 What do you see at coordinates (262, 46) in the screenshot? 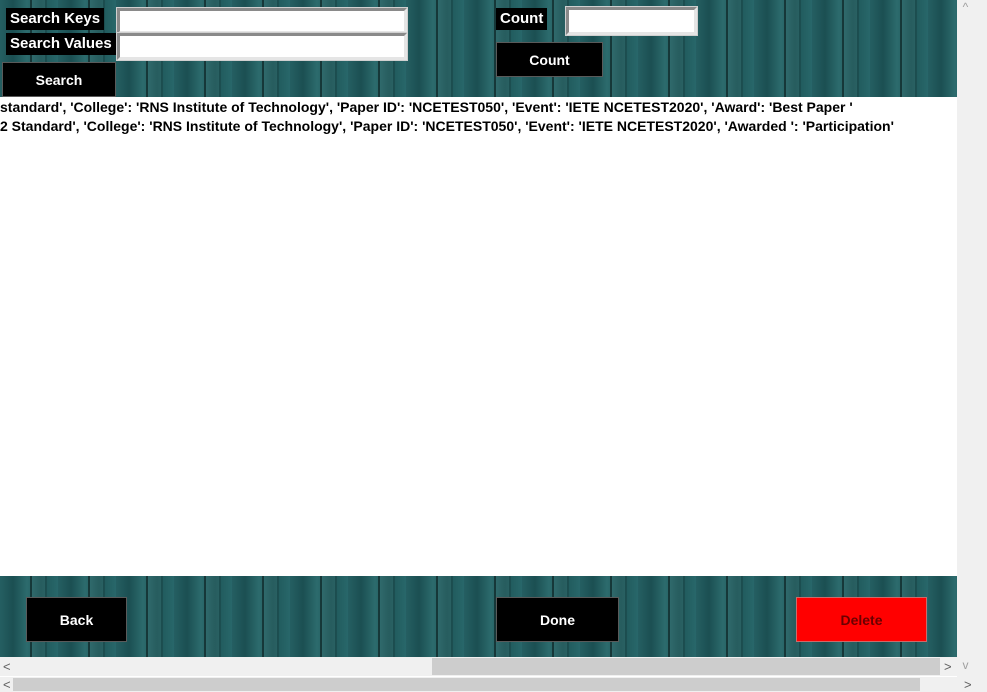
I see `search-values-input` at bounding box center [262, 46].